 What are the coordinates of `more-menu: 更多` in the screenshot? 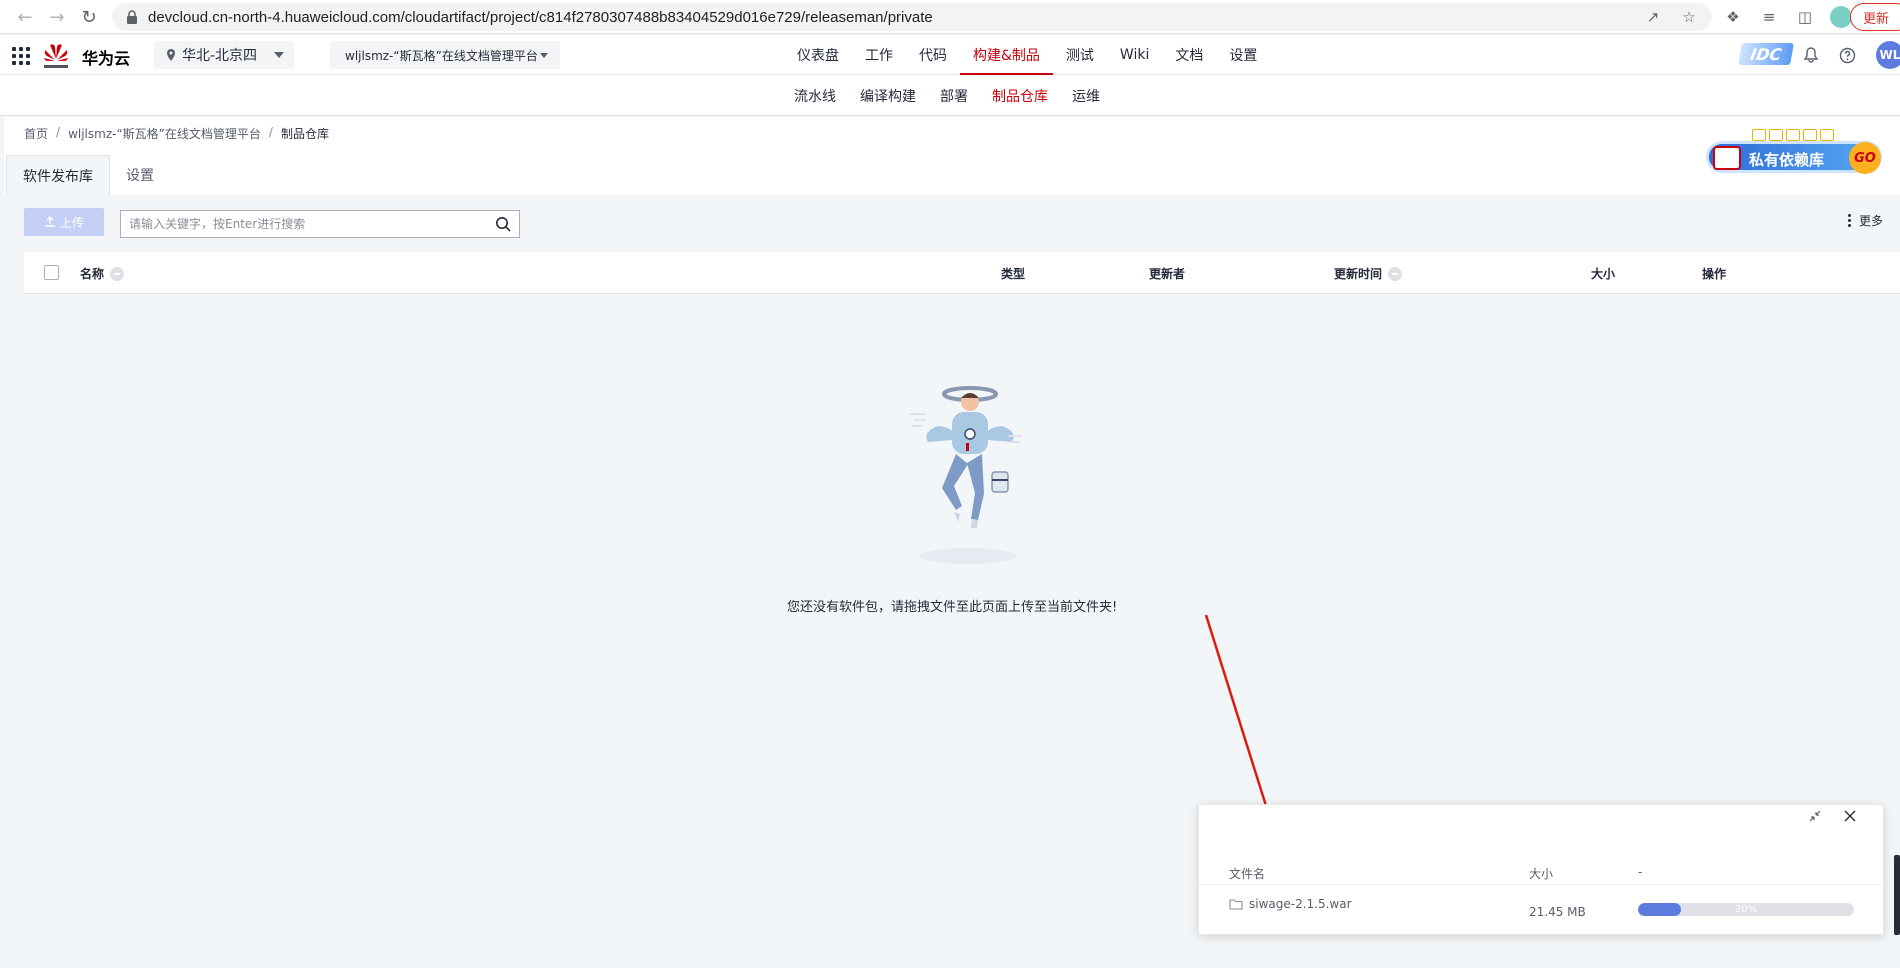 It's located at (1865, 220).